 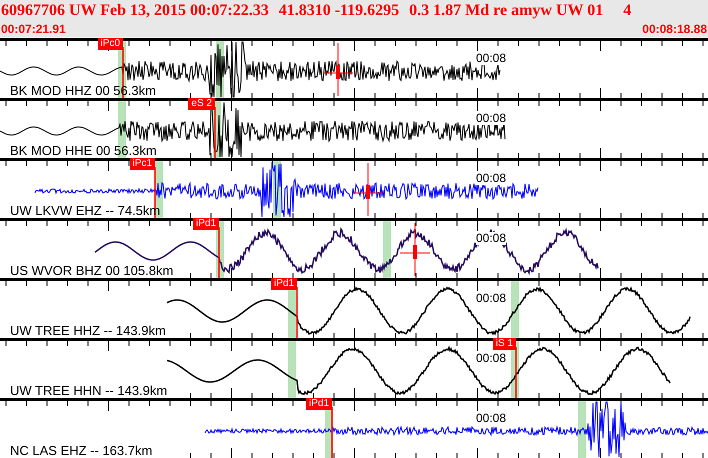 What do you see at coordinates (504, 344) in the screenshot?
I see `phase-label: iS 1` at bounding box center [504, 344].